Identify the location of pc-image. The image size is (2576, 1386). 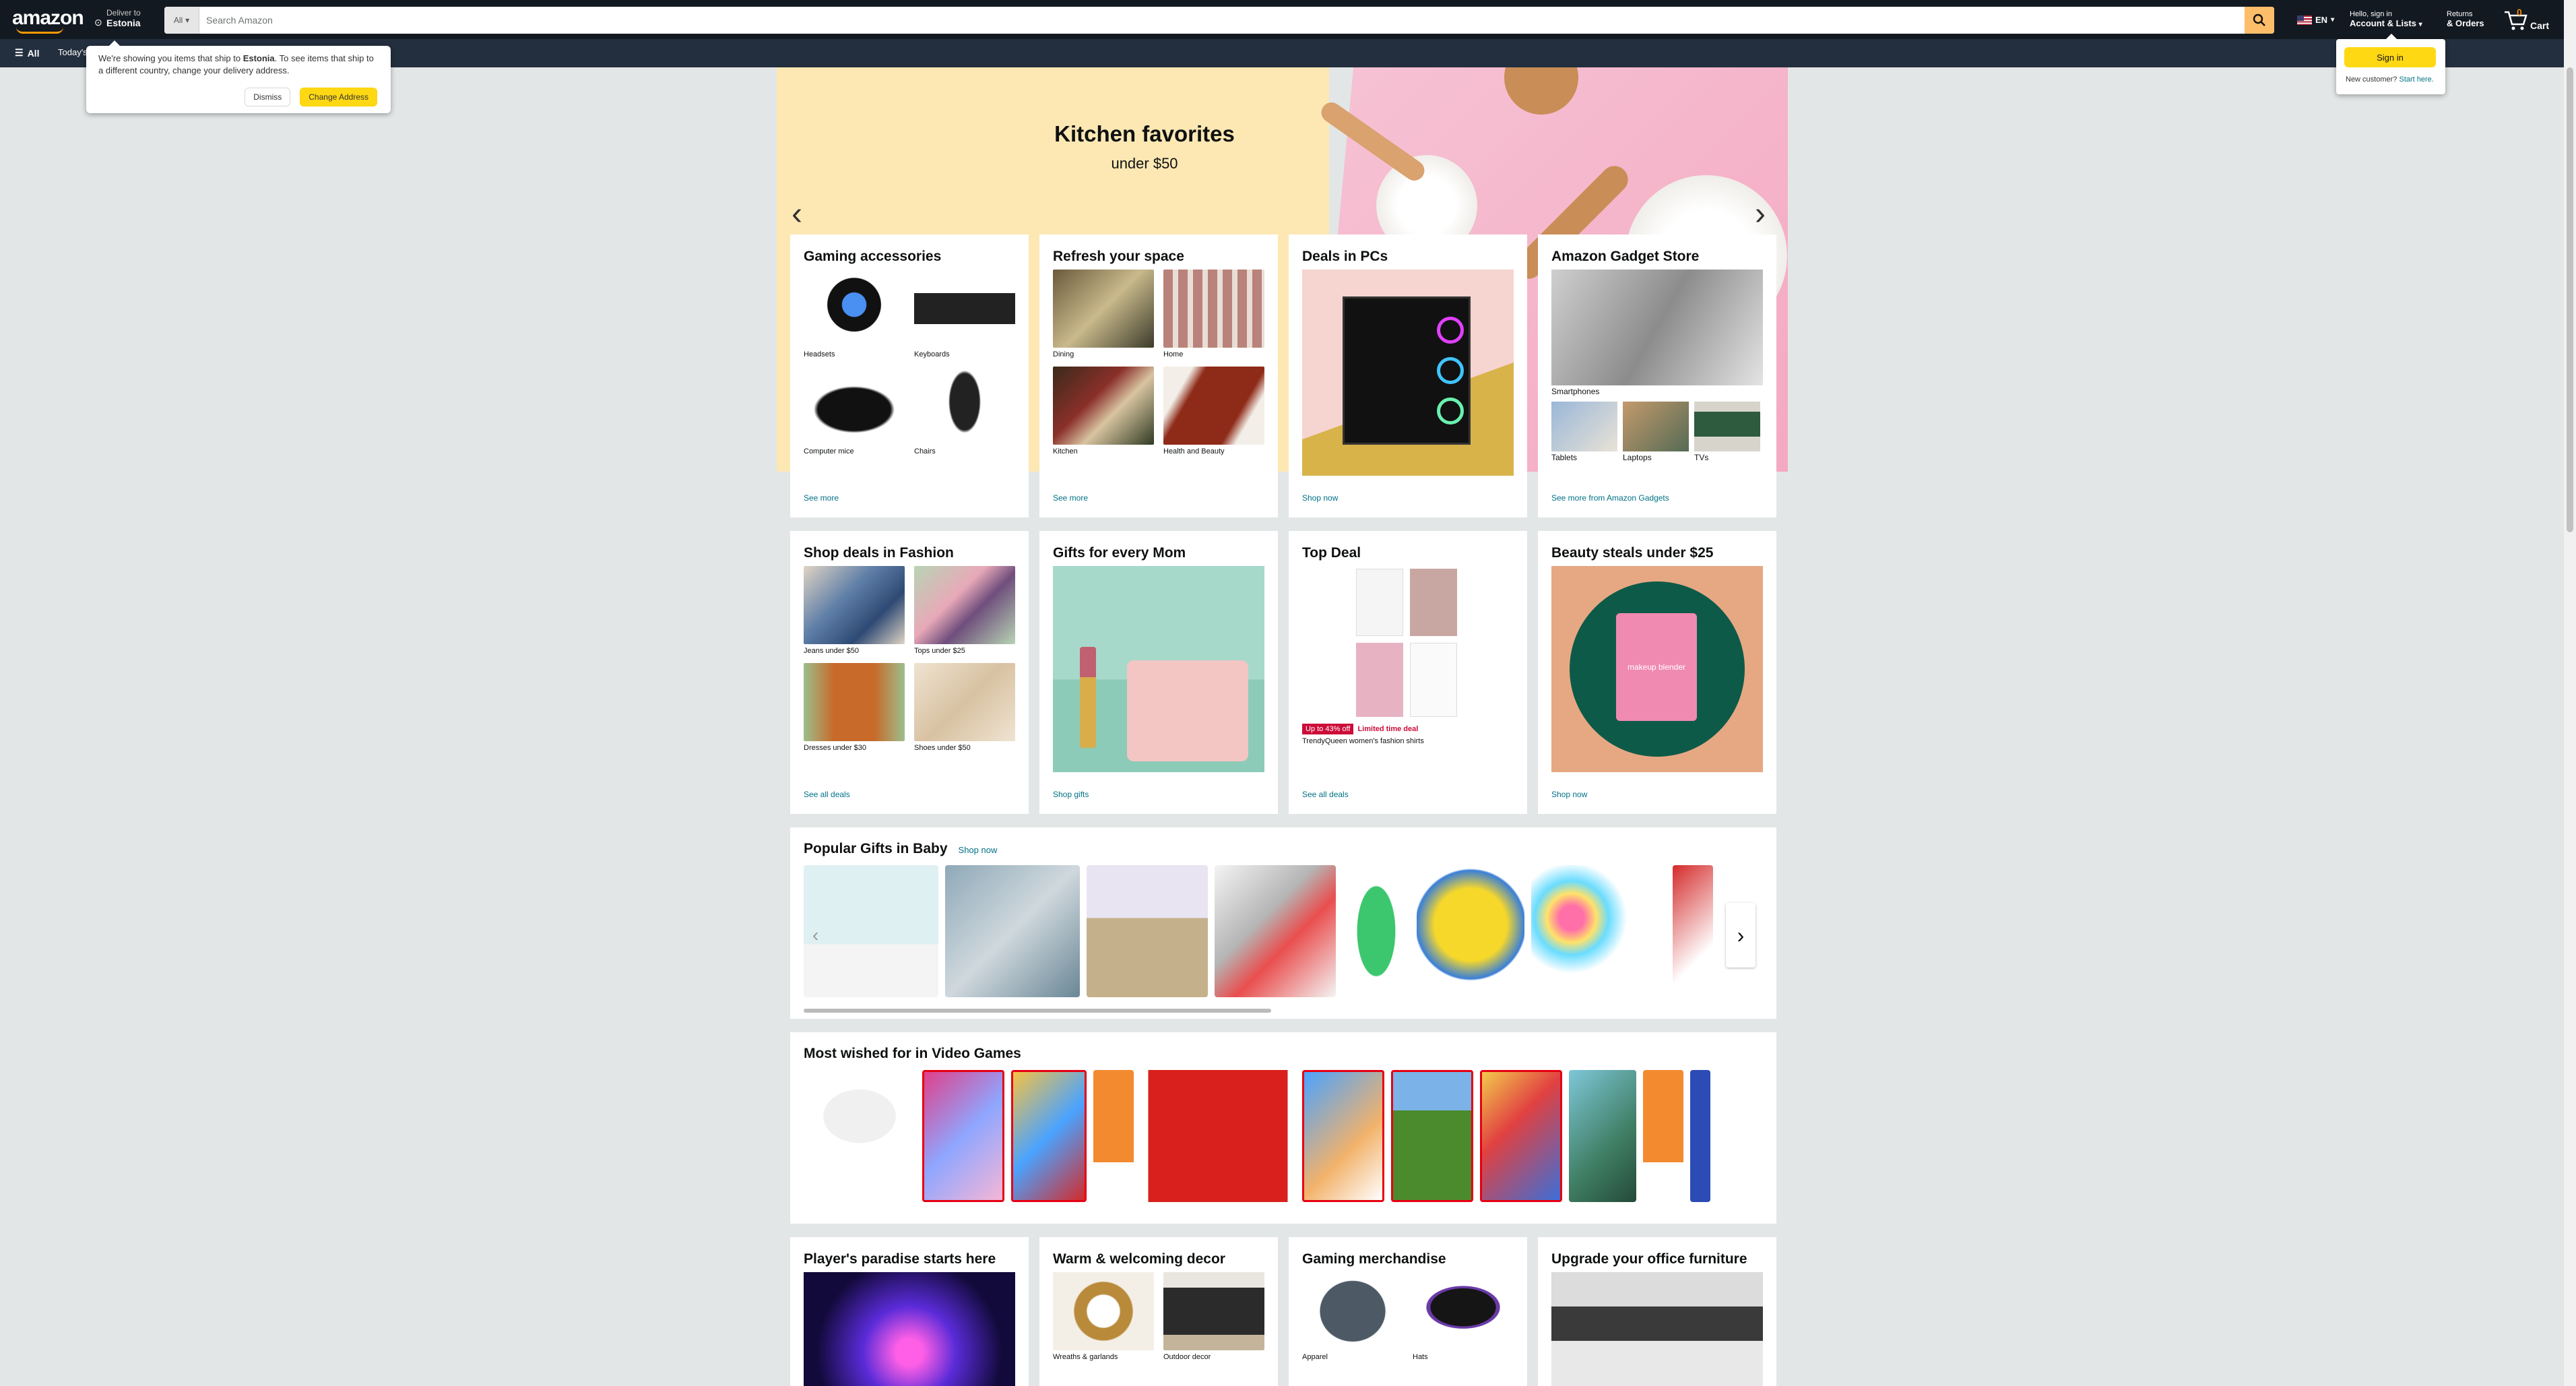
(1408, 373).